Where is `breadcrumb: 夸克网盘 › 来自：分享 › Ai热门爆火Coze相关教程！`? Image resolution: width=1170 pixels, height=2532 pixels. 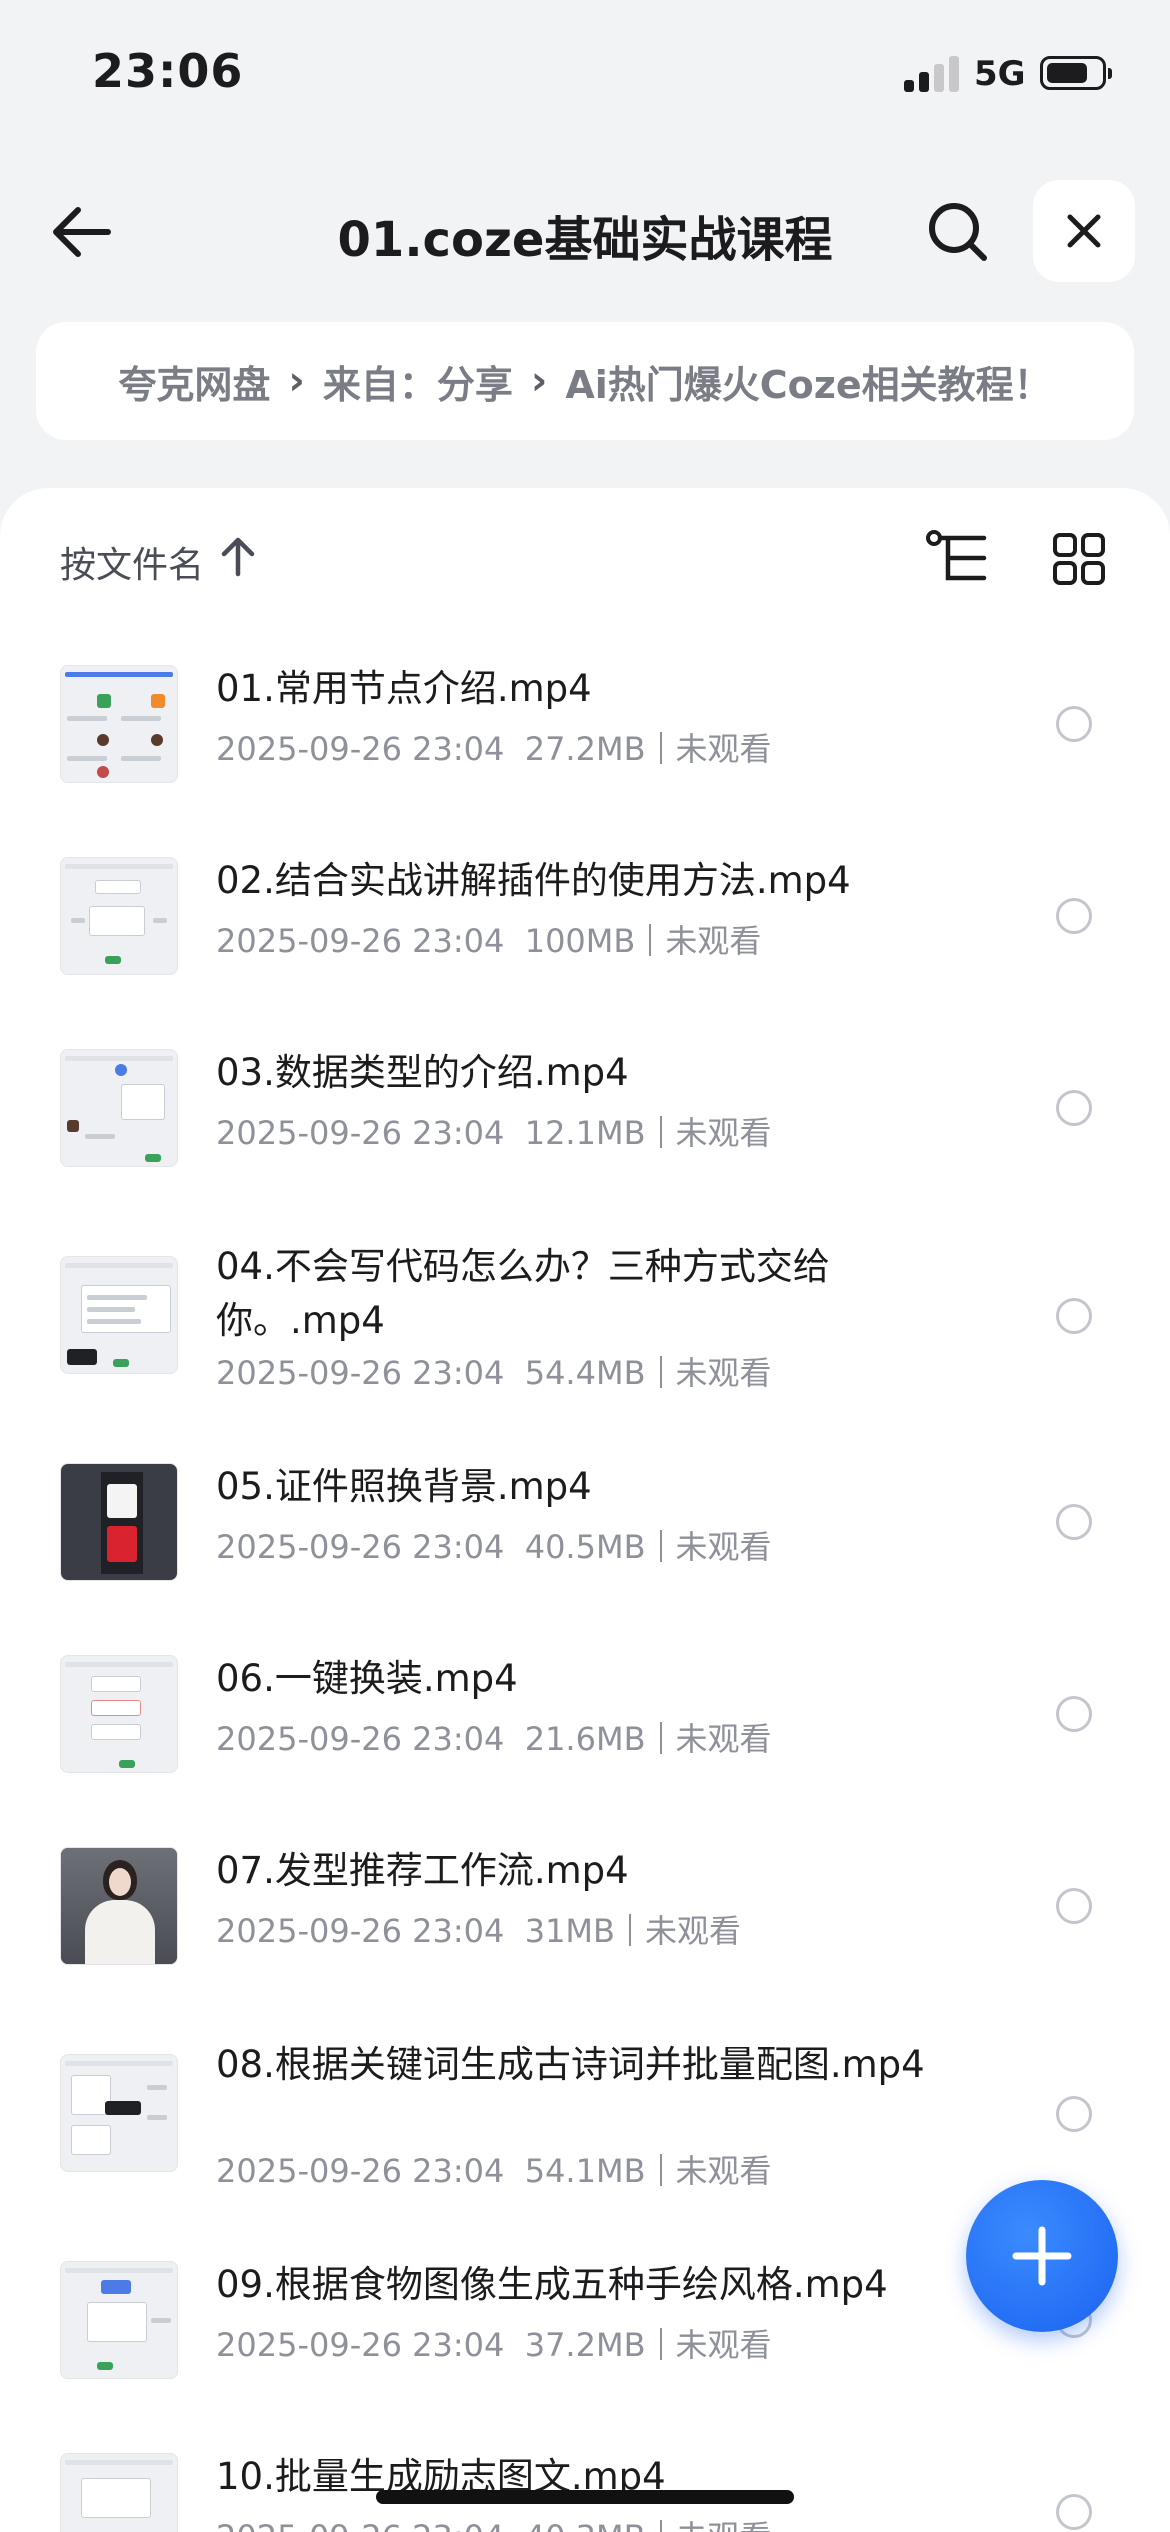
breadcrumb: 夸克网盘 › 来自：分享 › Ai热门爆火Coze相关教程！ is located at coordinates (585, 381).